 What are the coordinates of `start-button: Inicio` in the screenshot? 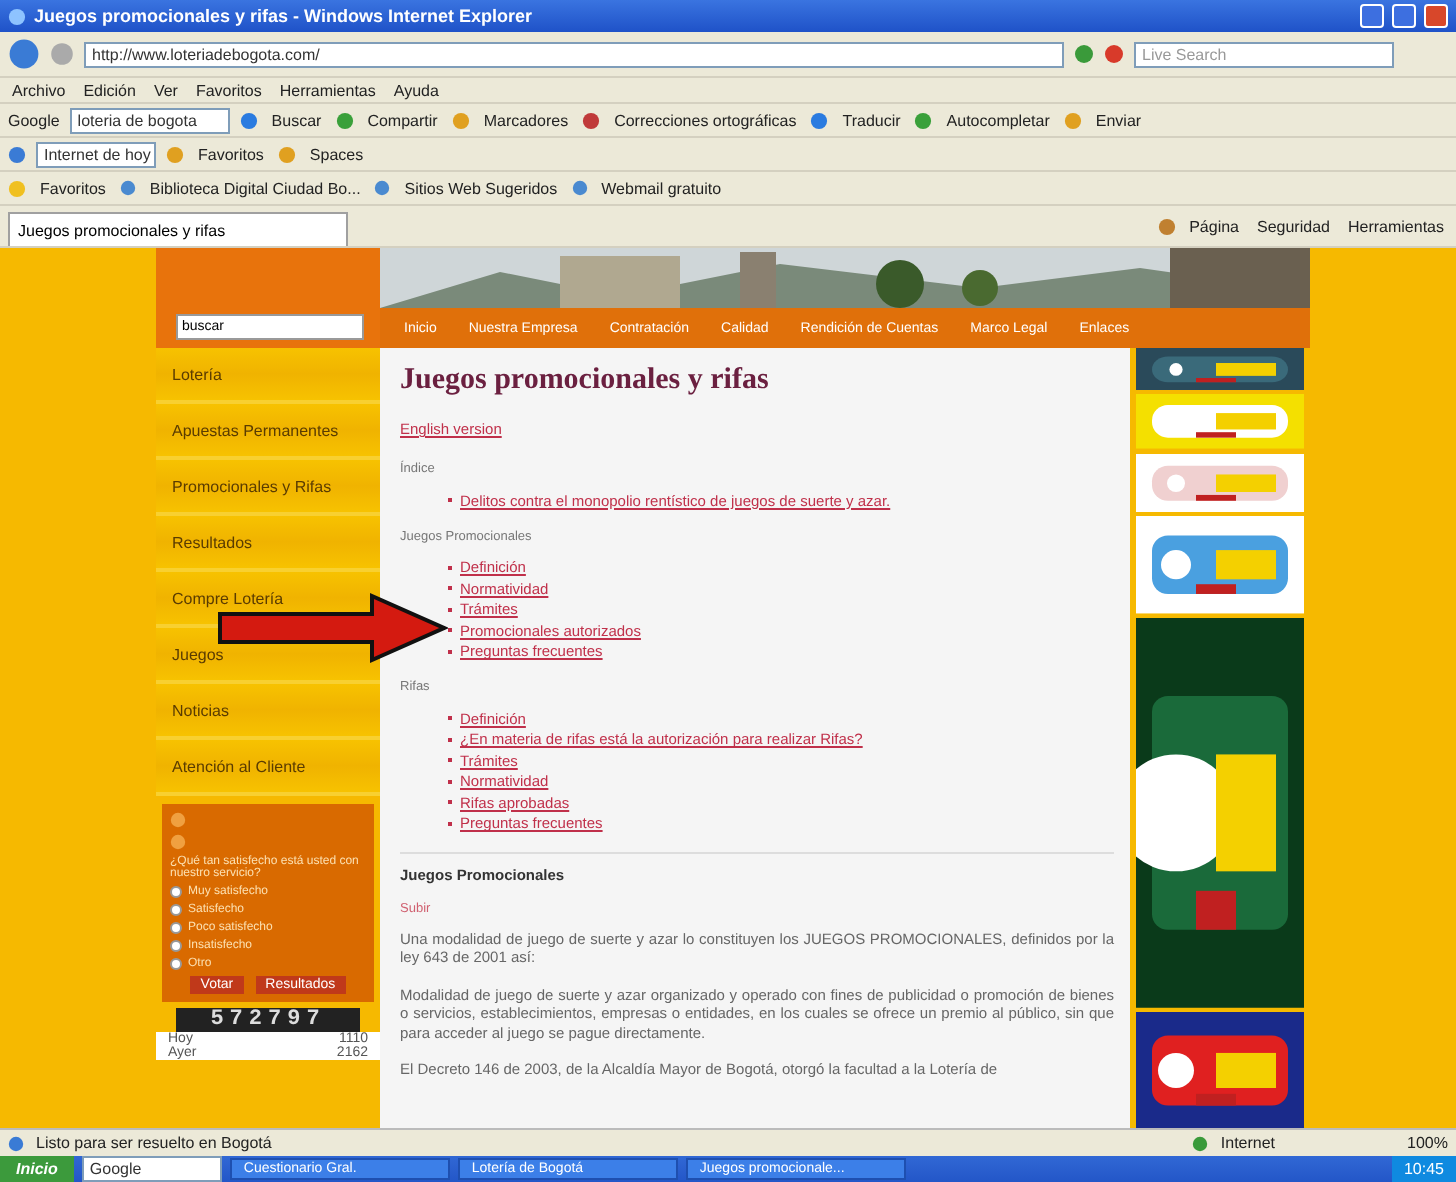 It's located at (37, 1169).